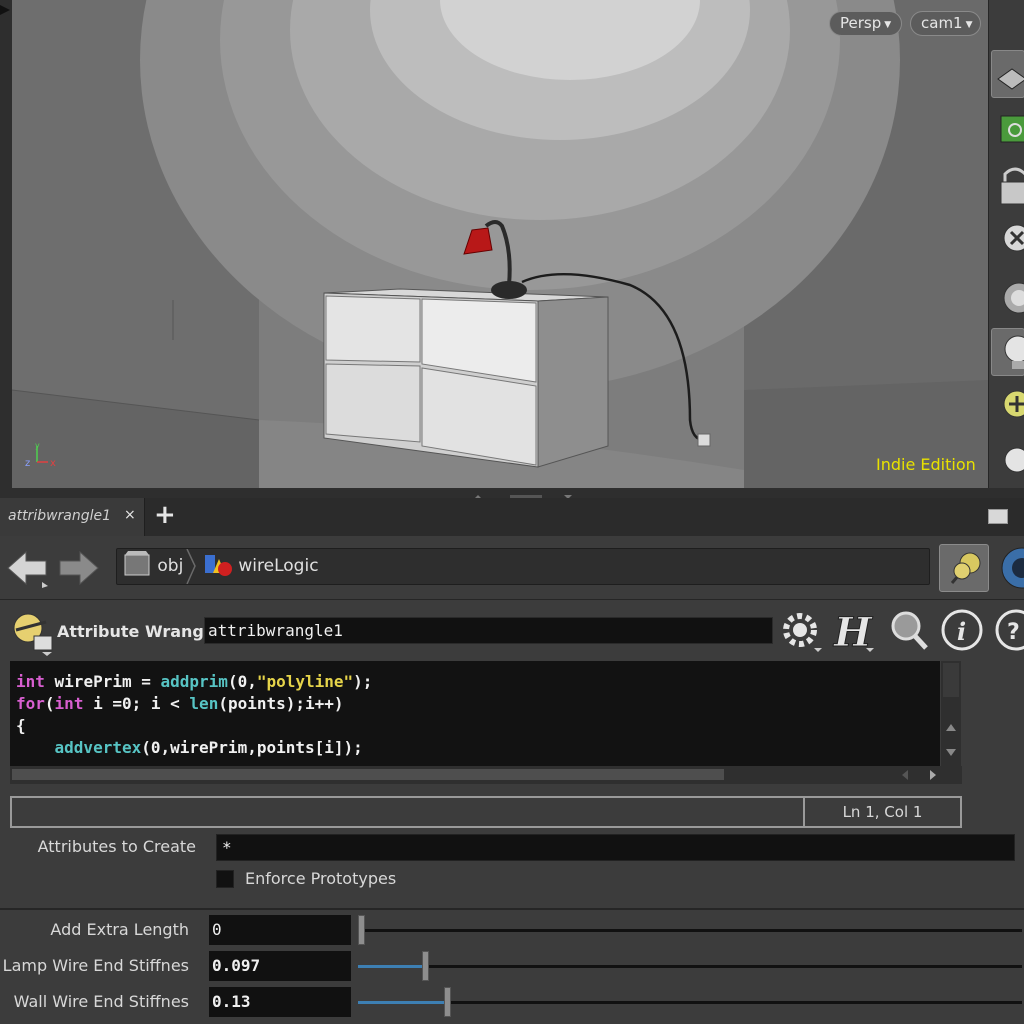 This screenshot has height=1024, width=1024. I want to click on param-label: Wall Wire End Stiffnes, so click(101, 1001).